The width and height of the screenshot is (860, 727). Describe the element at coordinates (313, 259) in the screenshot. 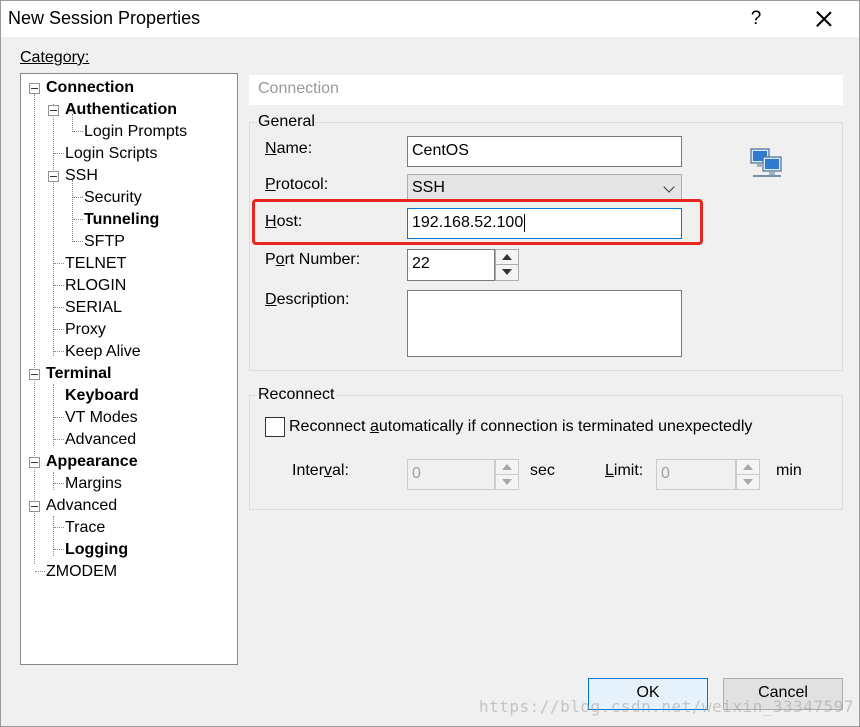

I see `port-label: Port Number:` at that location.